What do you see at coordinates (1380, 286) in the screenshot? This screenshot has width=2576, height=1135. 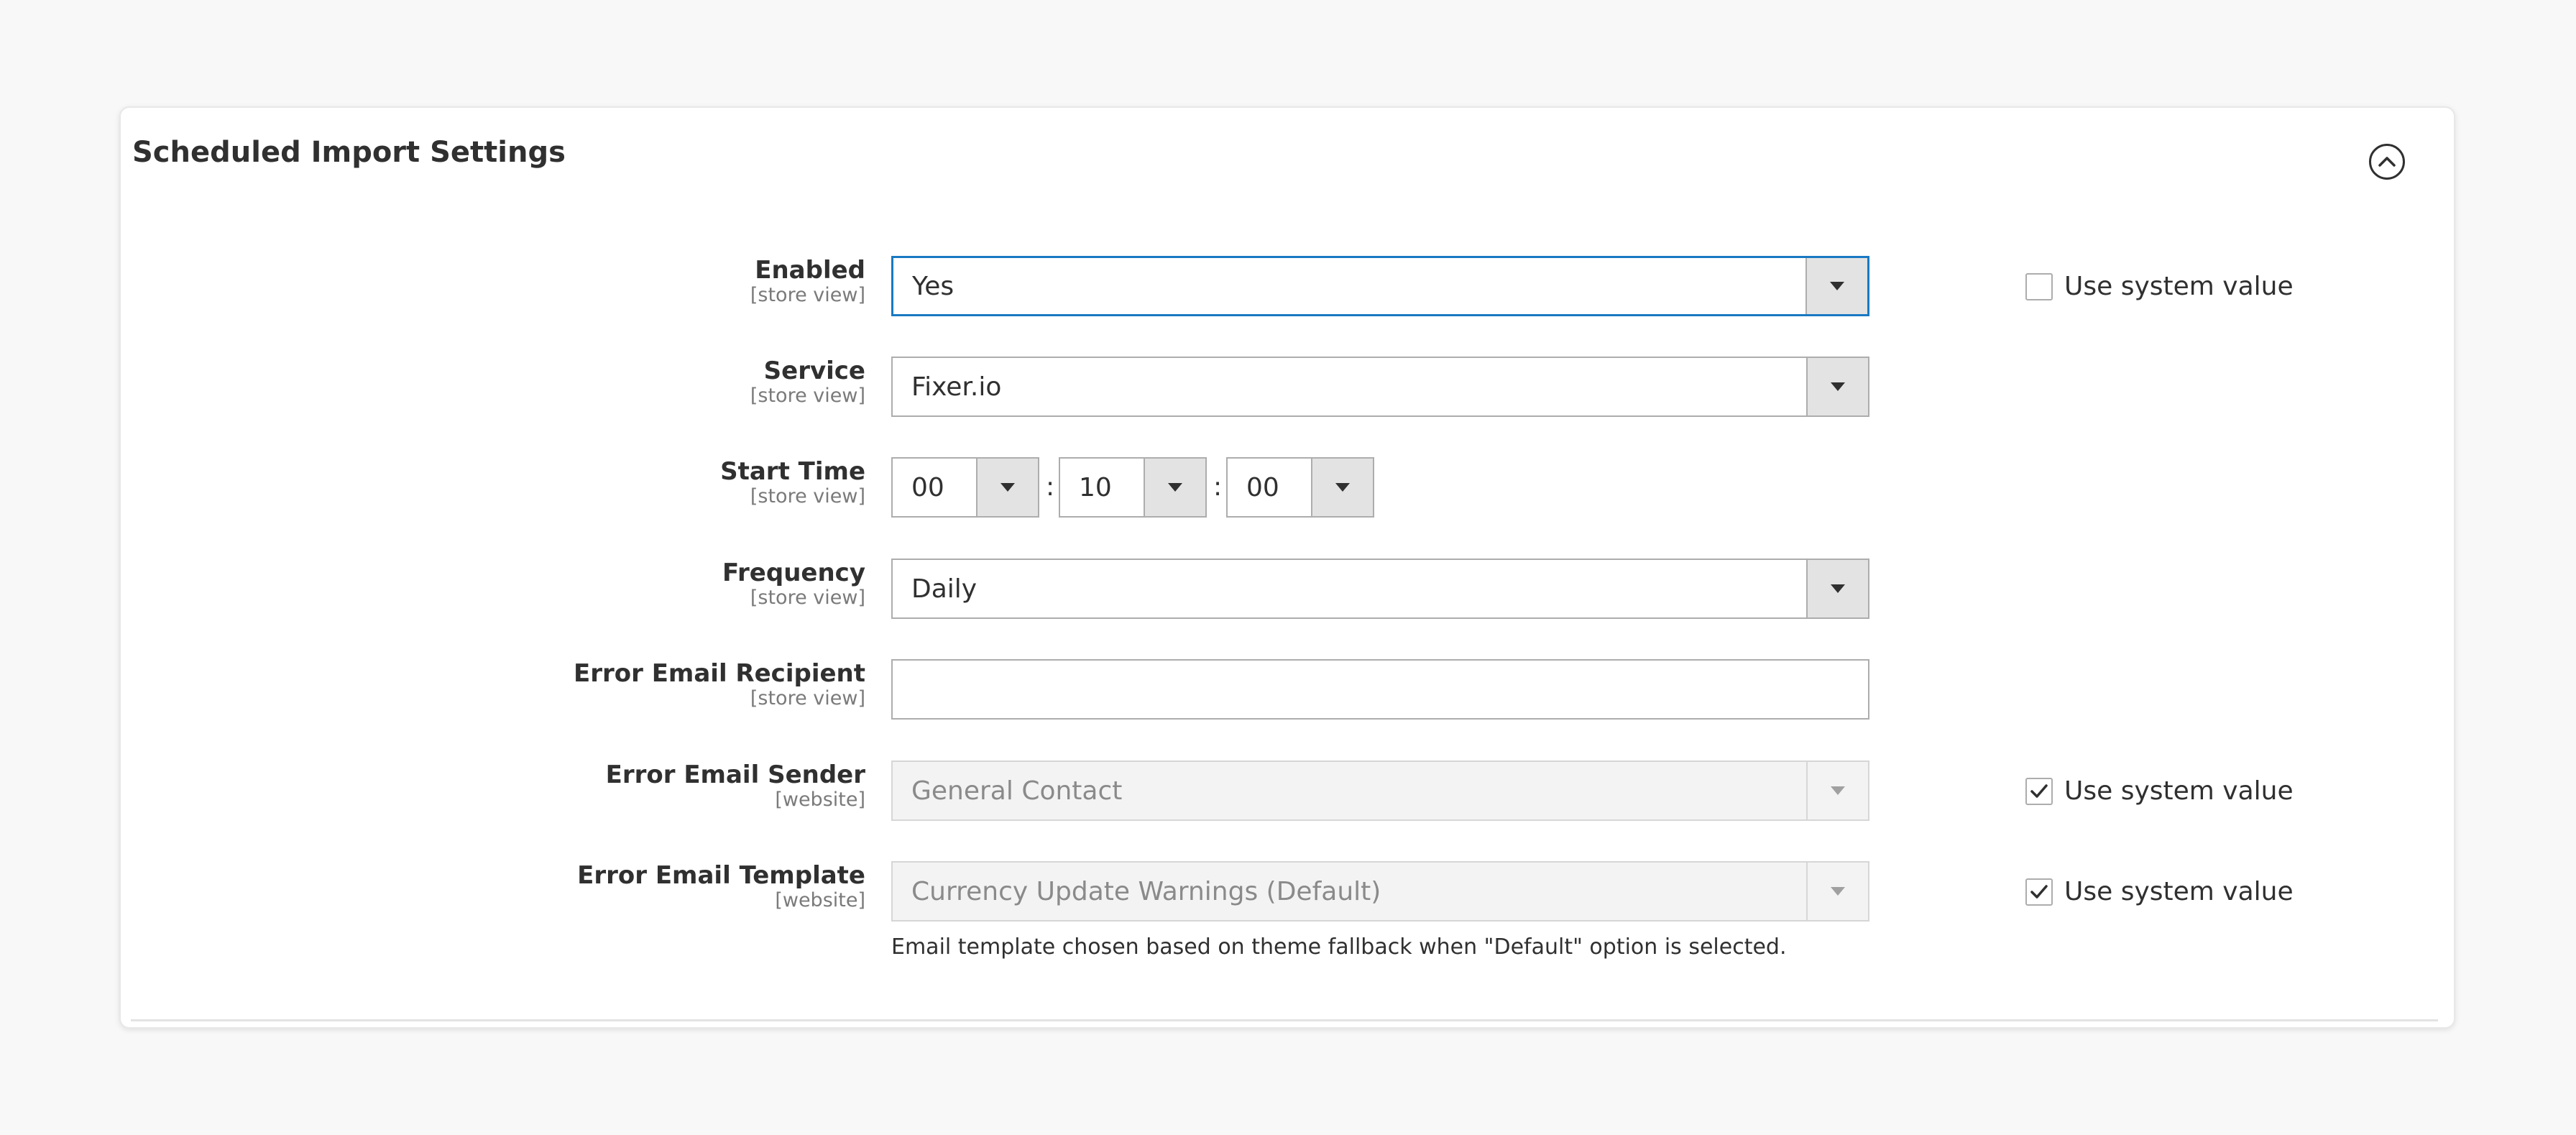 I see `enabled-select: Yes` at bounding box center [1380, 286].